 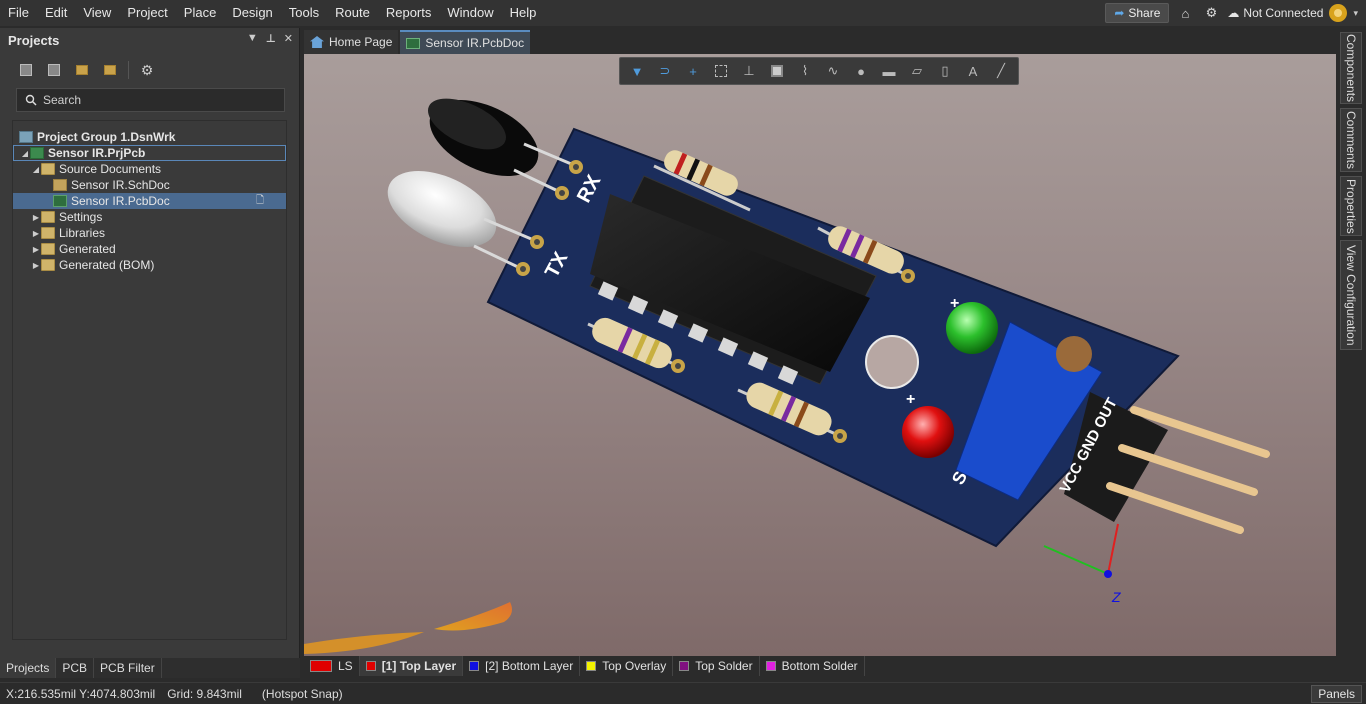 What do you see at coordinates (861, 71) in the screenshot?
I see `via-icon: ●` at bounding box center [861, 71].